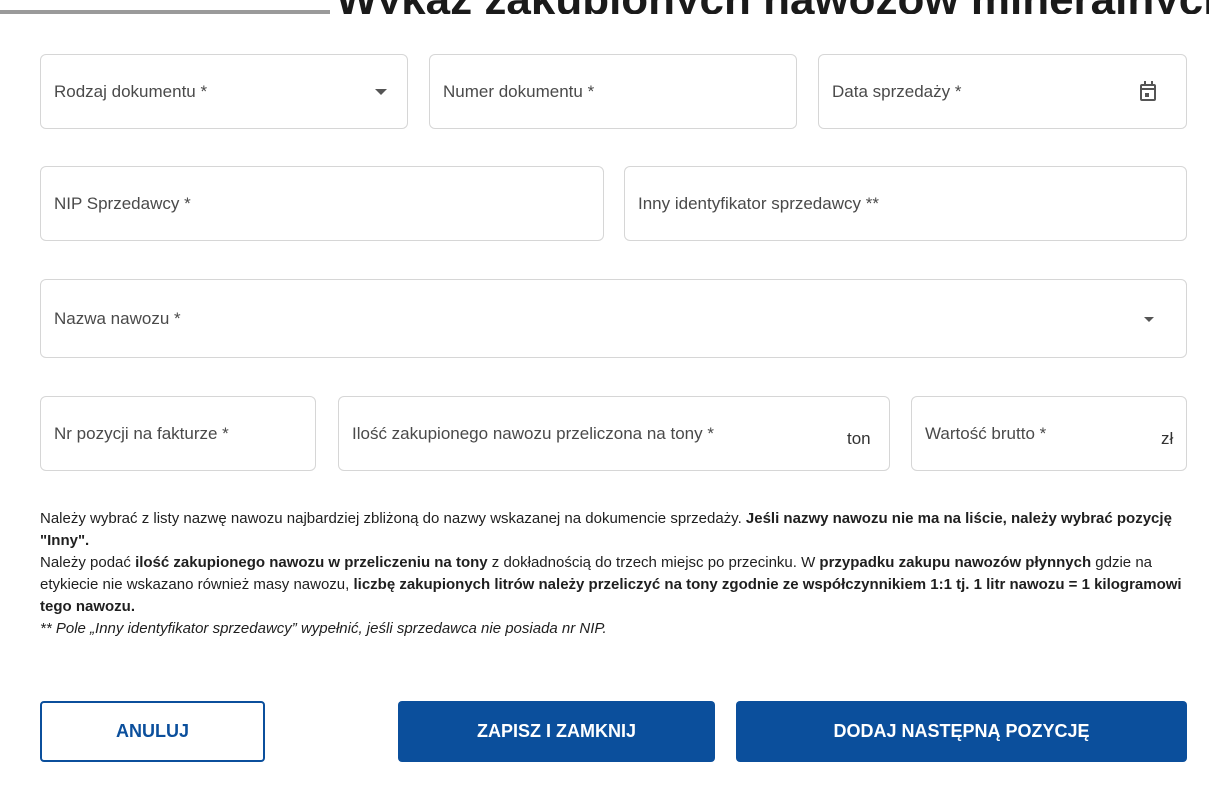  Describe the element at coordinates (1002, 91) in the screenshot. I see `sale-date-input: Data sprzedaży *` at that location.